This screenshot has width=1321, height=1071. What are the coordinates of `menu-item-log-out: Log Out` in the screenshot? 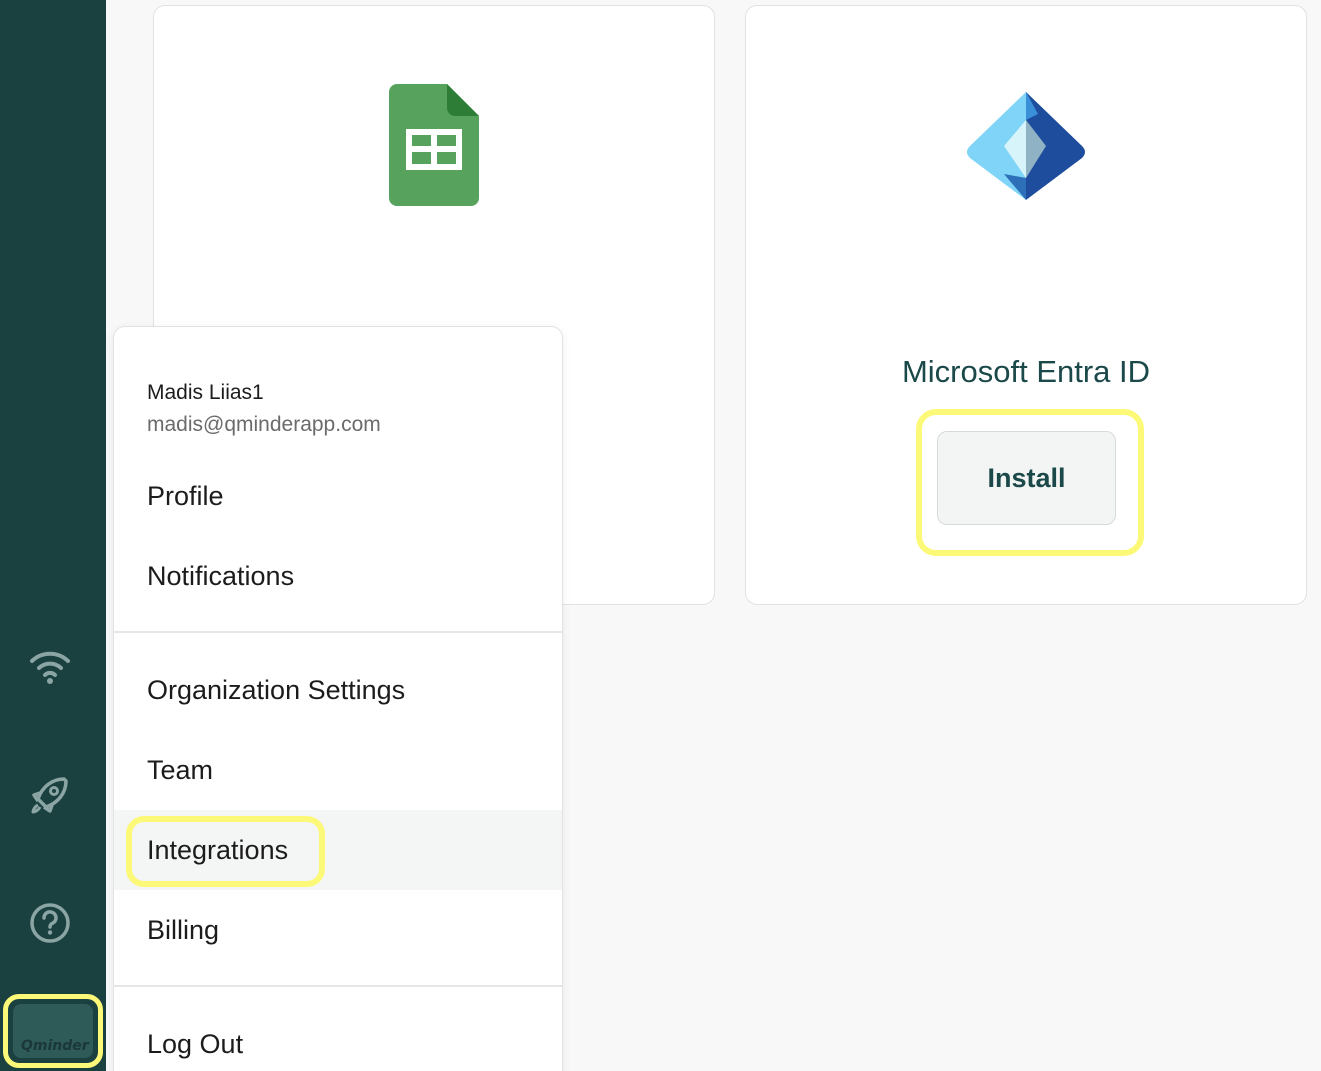 It's located at (338, 1037).